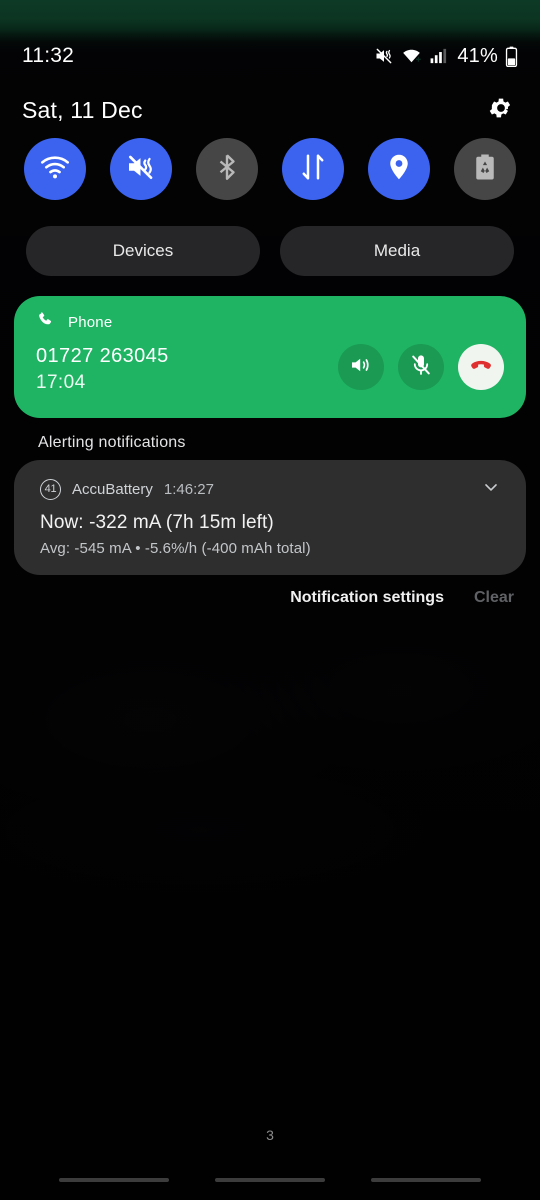 The width and height of the screenshot is (540, 1200). I want to click on chevron-down-icon, so click(491, 489).